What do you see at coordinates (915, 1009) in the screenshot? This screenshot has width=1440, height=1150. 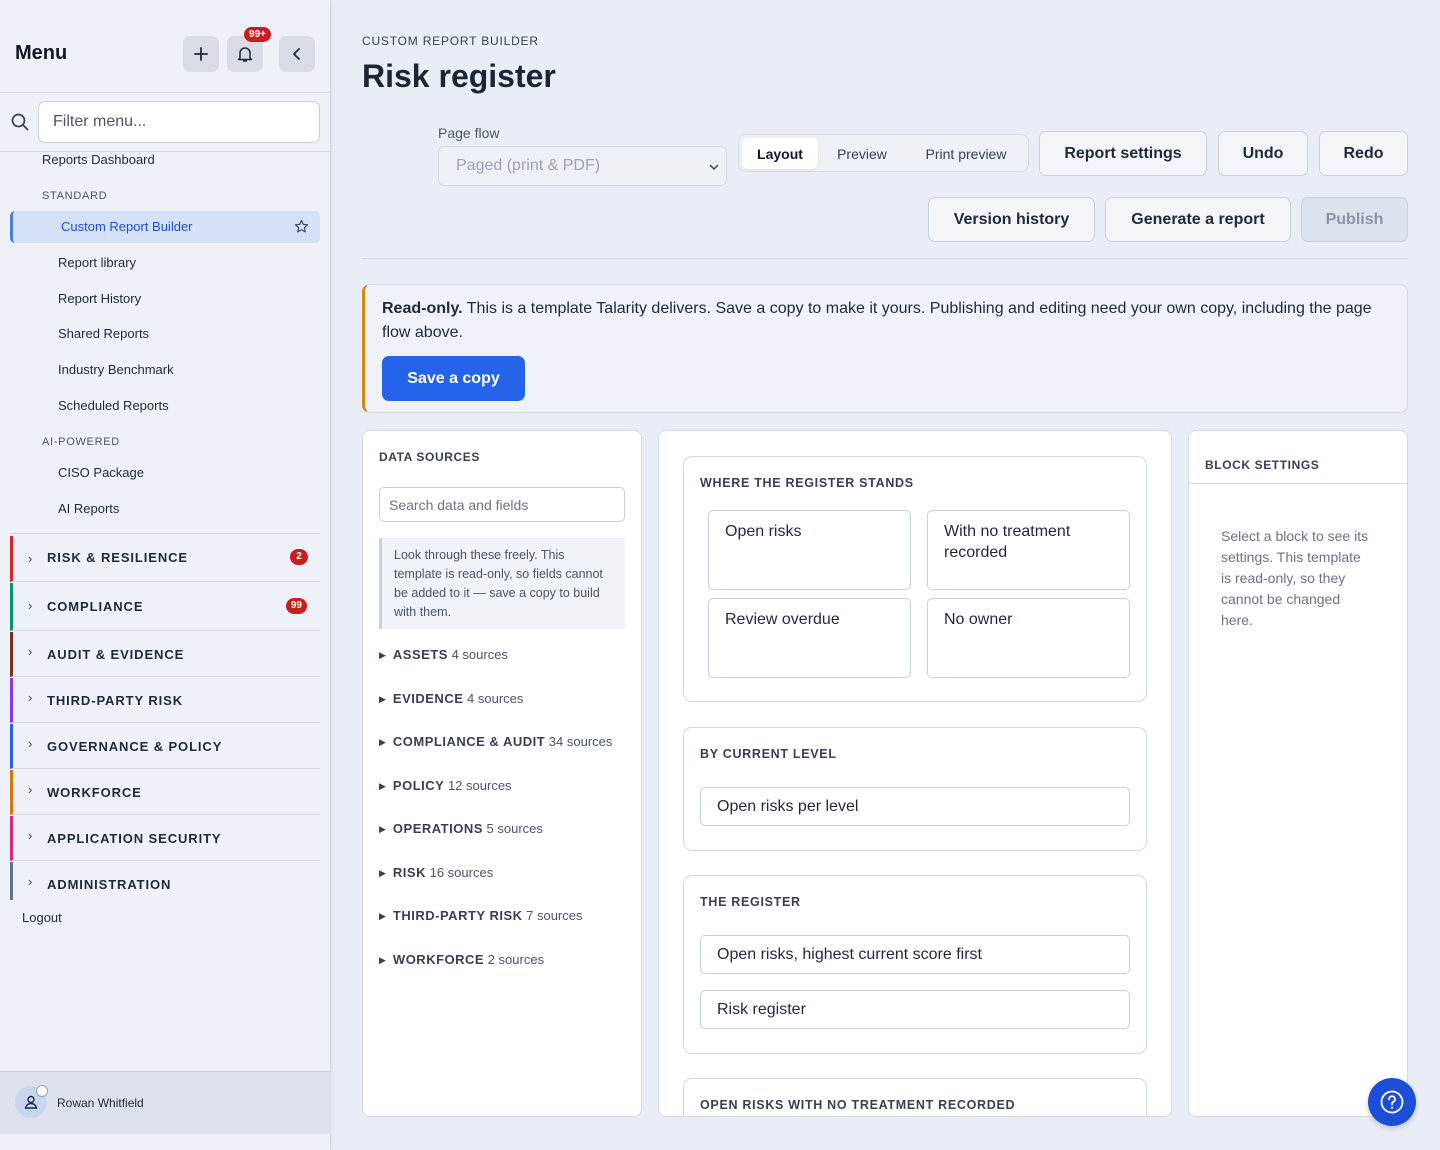 I see `block-risk-register: Risk register` at bounding box center [915, 1009].